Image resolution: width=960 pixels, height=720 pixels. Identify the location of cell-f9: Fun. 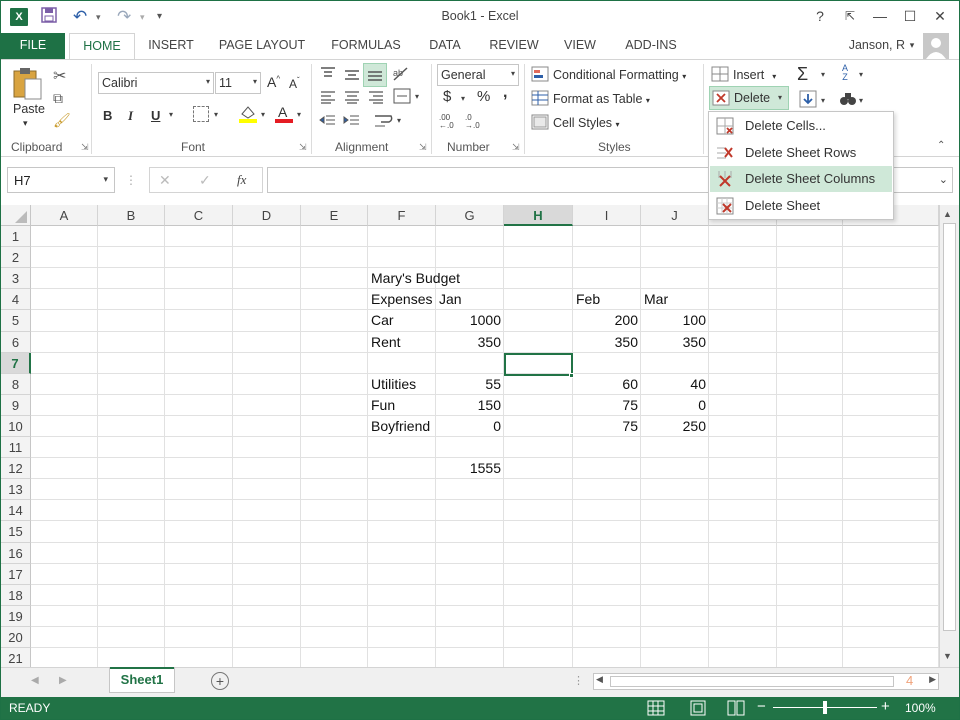
(383, 405).